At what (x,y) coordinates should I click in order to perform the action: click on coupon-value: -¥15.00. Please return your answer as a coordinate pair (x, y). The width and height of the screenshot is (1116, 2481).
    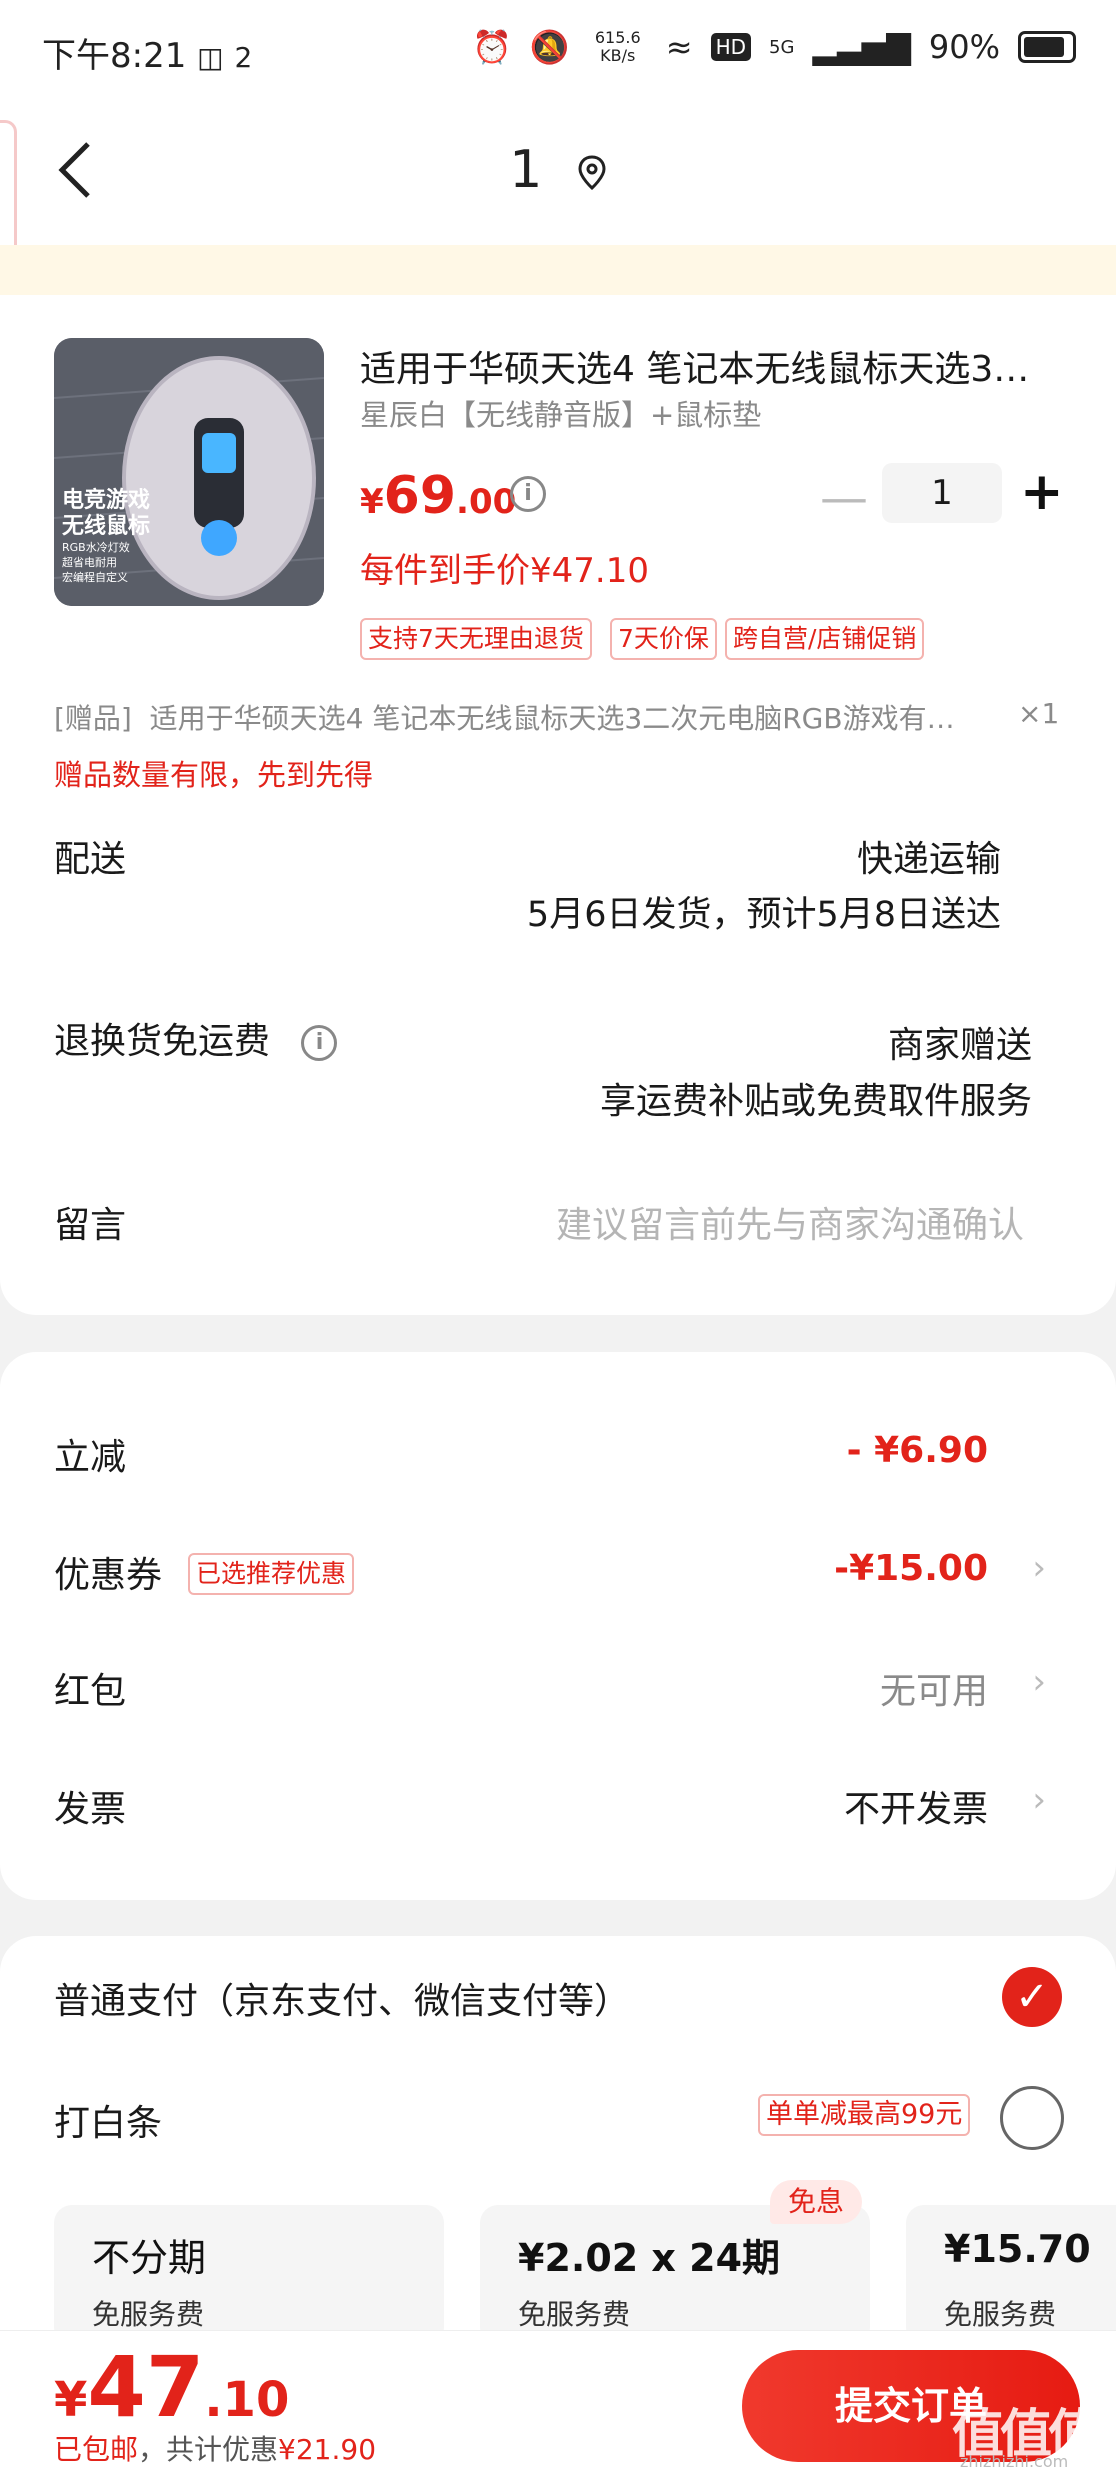
    Looking at the image, I should click on (911, 1568).